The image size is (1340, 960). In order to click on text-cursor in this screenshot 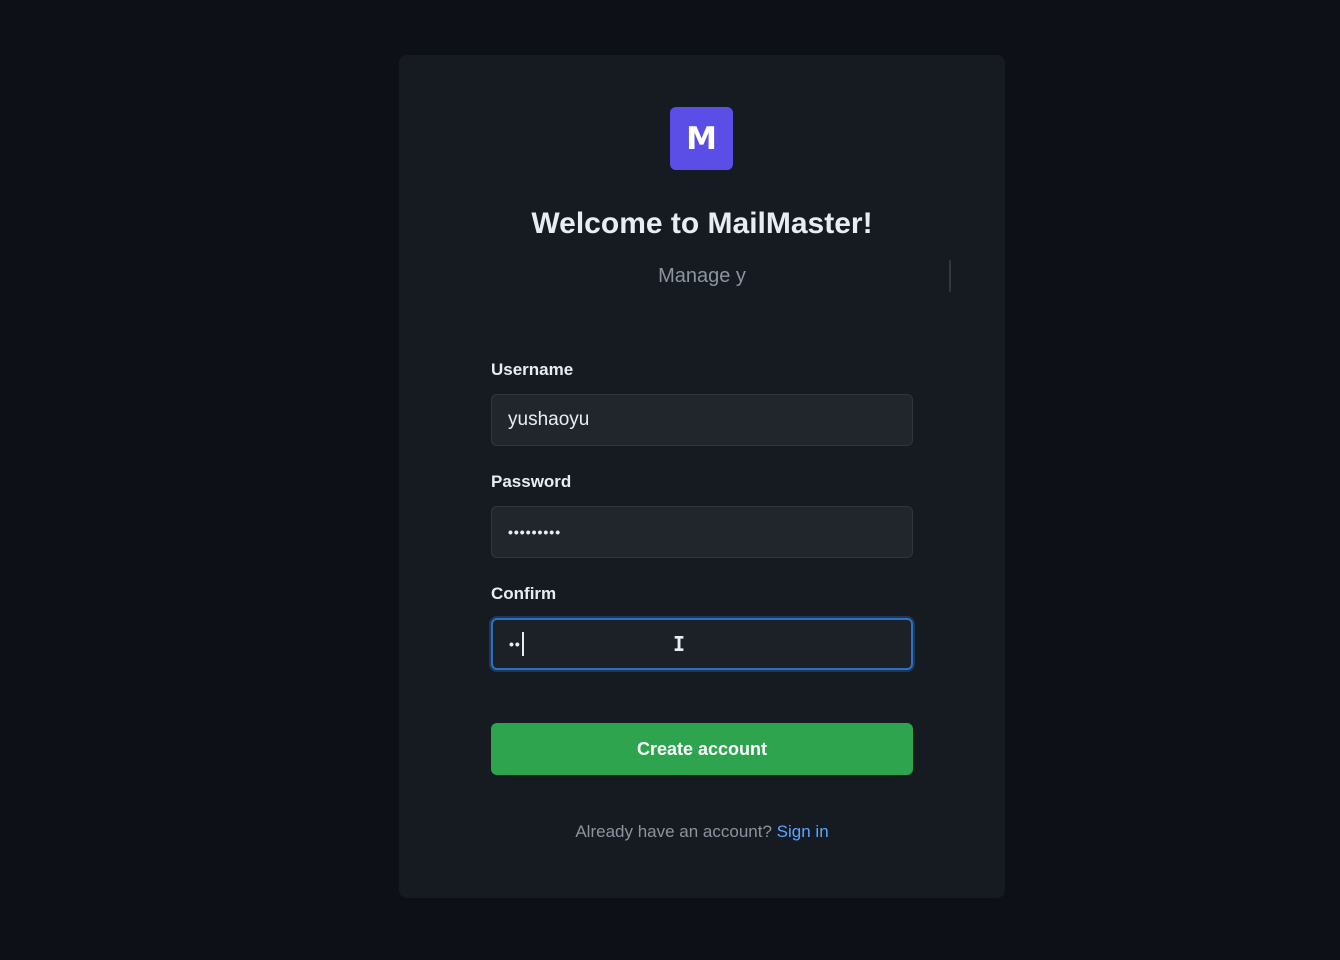, I will do `click(522, 644)`.